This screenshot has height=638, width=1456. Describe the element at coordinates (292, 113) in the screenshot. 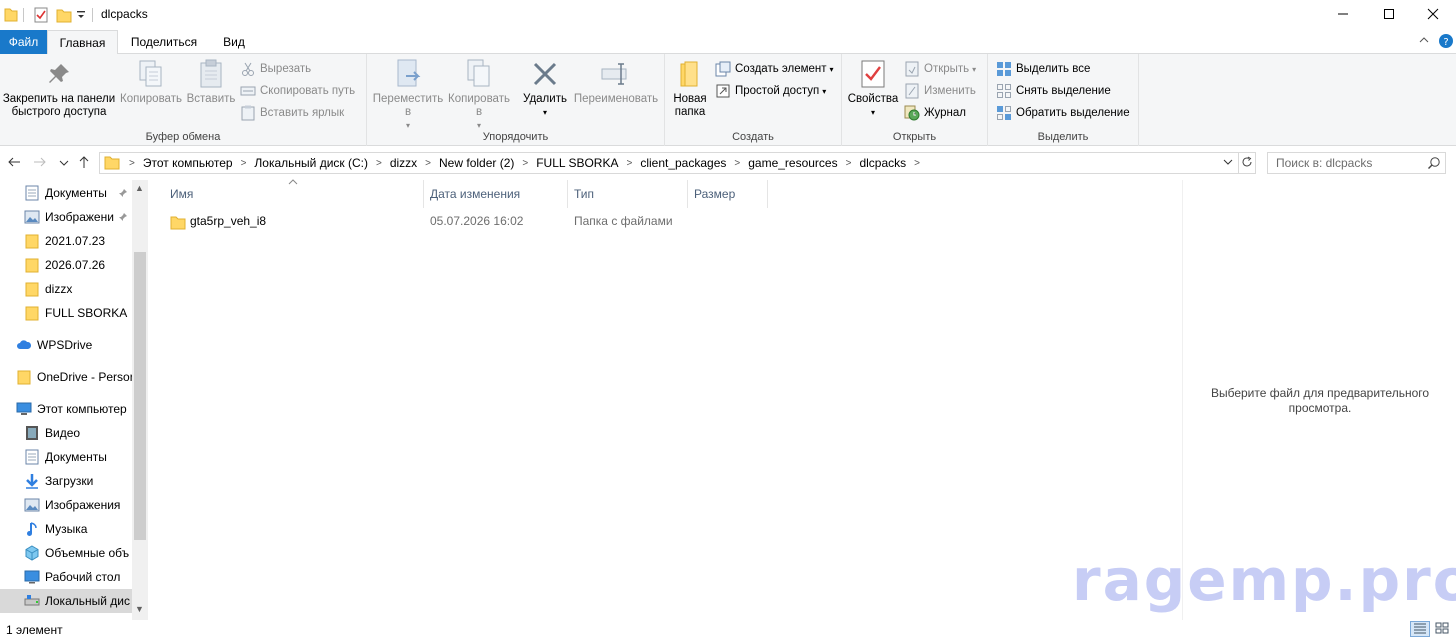

I see `paste-shortcut-button: Вставить ярлык` at that location.